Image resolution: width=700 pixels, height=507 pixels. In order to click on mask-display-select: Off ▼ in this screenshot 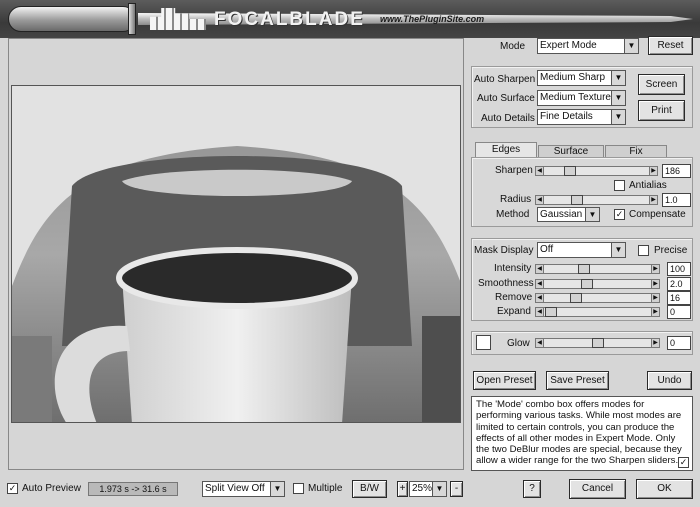, I will do `click(581, 250)`.